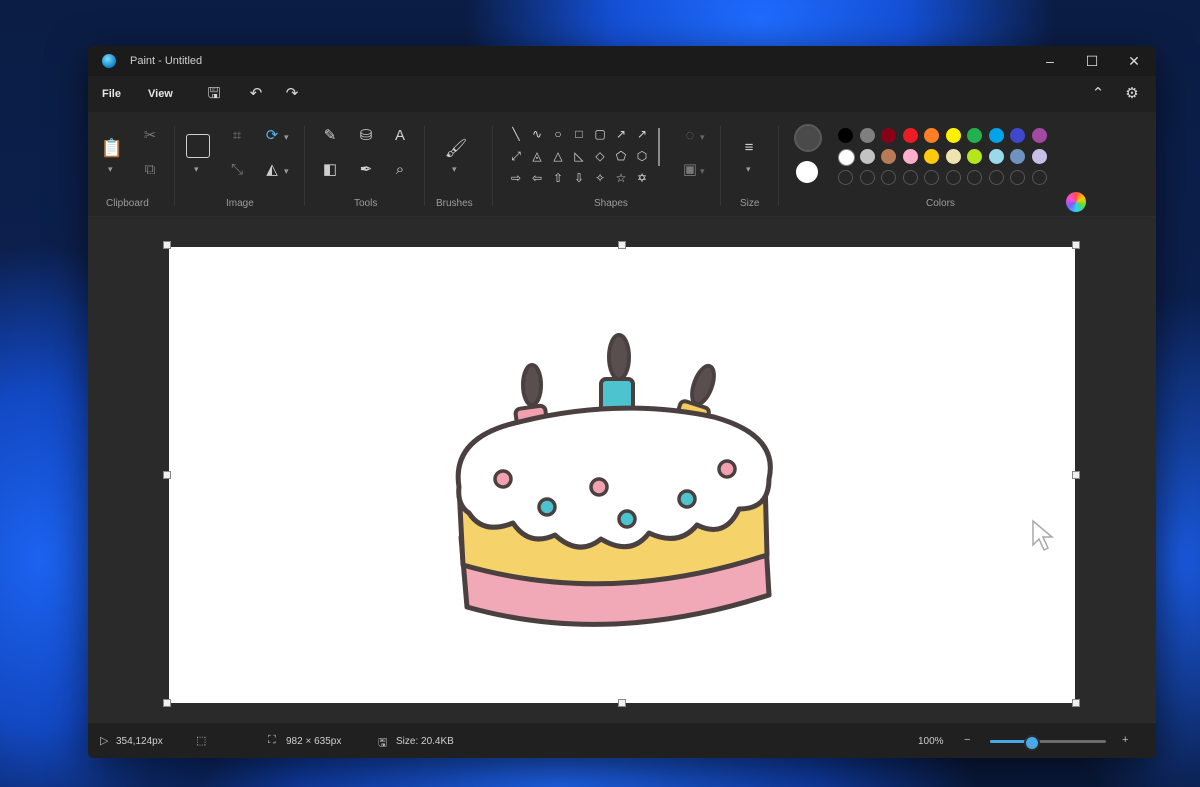  What do you see at coordinates (1134, 61) in the screenshot?
I see `close-button: ✕` at bounding box center [1134, 61].